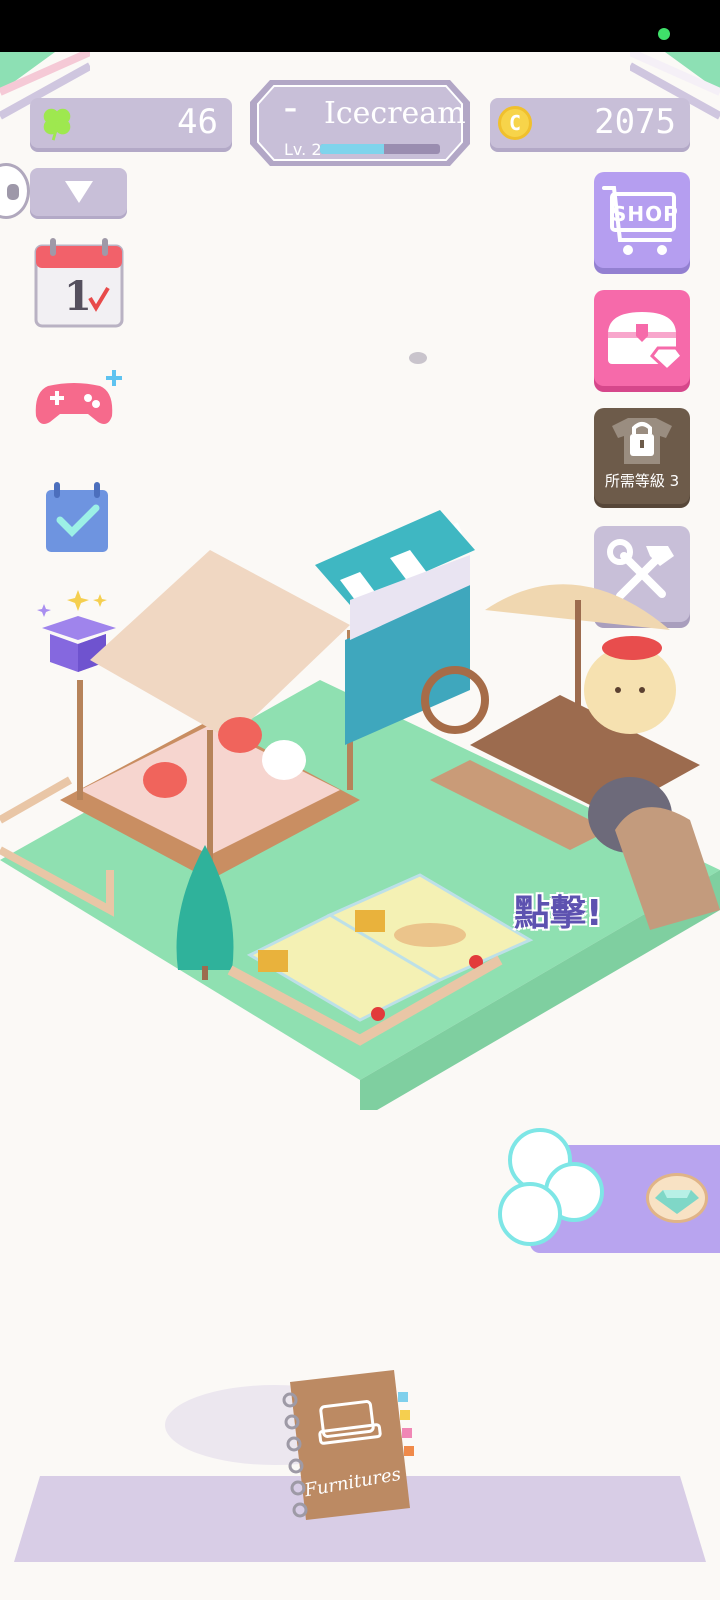  I want to click on tap-hint-label: 點擊!, so click(558, 913).